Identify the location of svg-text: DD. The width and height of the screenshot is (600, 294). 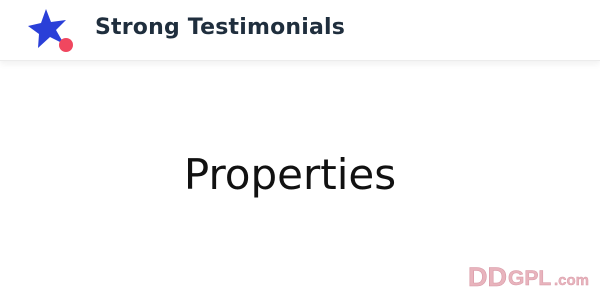
(487, 276).